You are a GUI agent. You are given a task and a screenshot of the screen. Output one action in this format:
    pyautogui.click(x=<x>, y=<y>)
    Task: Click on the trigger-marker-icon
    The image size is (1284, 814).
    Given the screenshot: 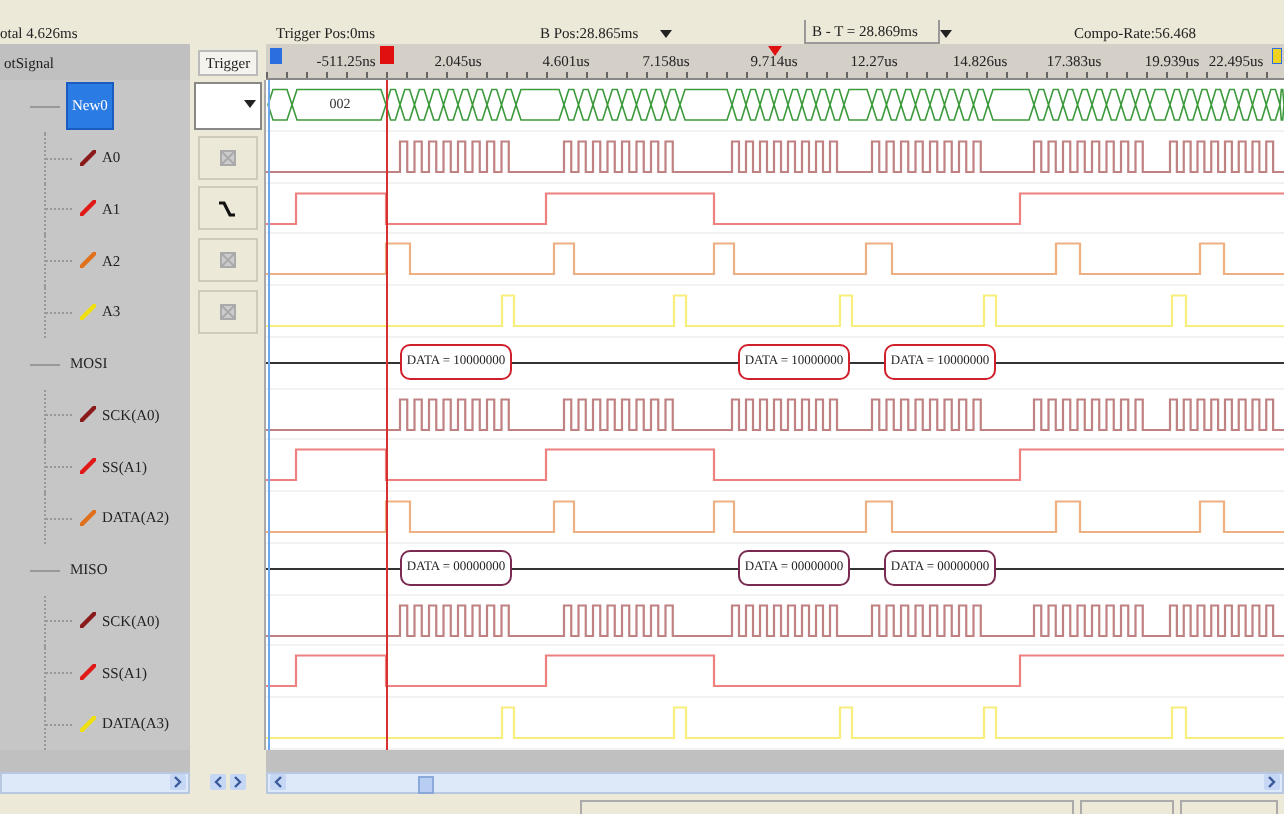 What is the action you would take?
    pyautogui.click(x=387, y=55)
    